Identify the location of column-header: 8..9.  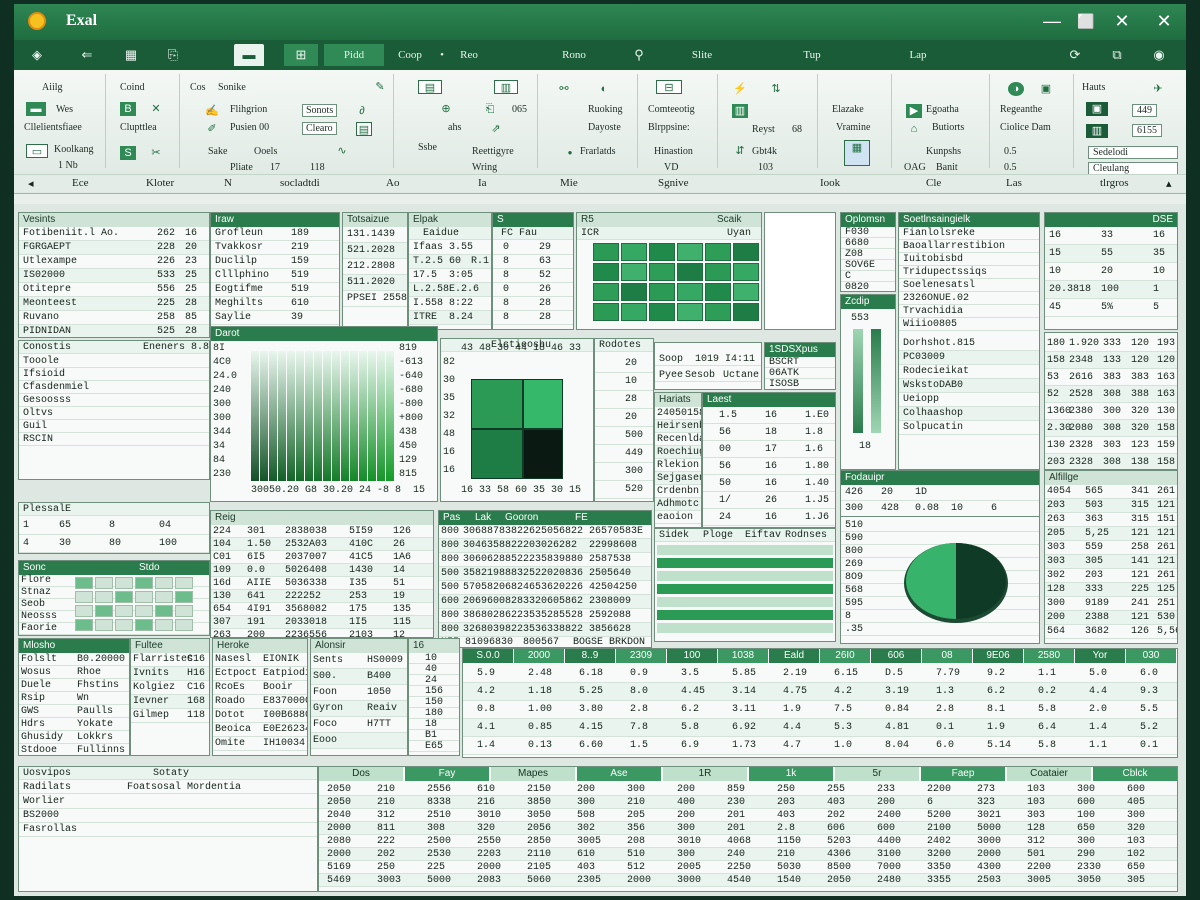
(590, 656).